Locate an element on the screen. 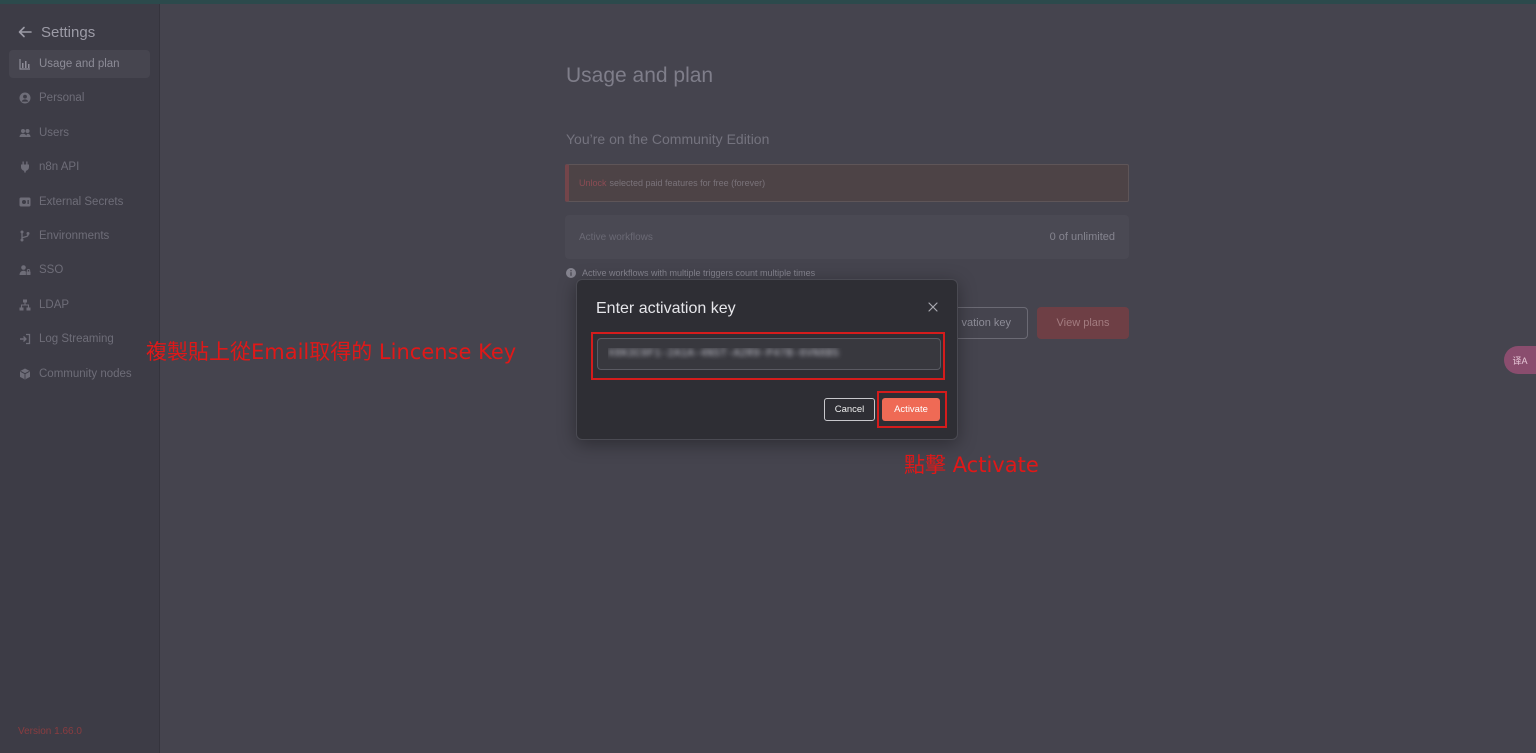 The width and height of the screenshot is (1536, 753). cancel-button: Cancel is located at coordinates (849, 409).